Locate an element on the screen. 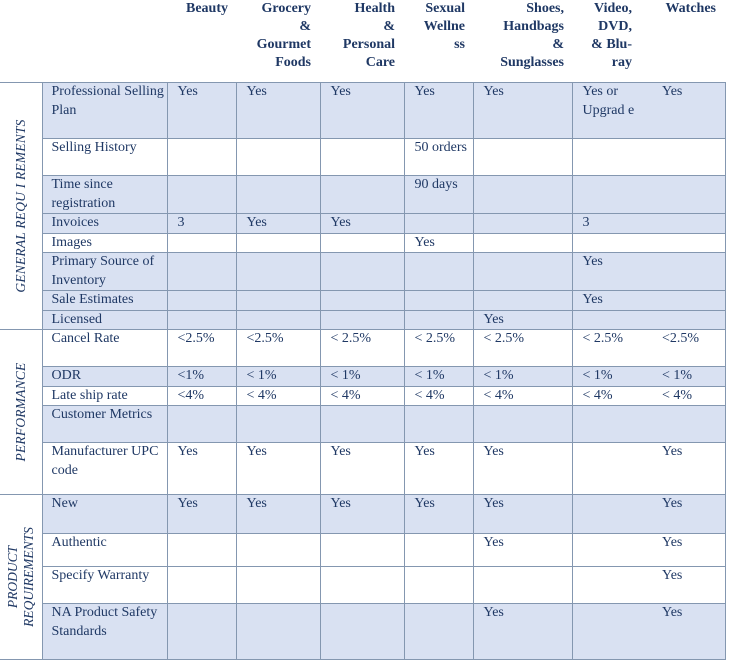  section-label-cell: GENERAL REQU I REMENTS is located at coordinates (21, 206).